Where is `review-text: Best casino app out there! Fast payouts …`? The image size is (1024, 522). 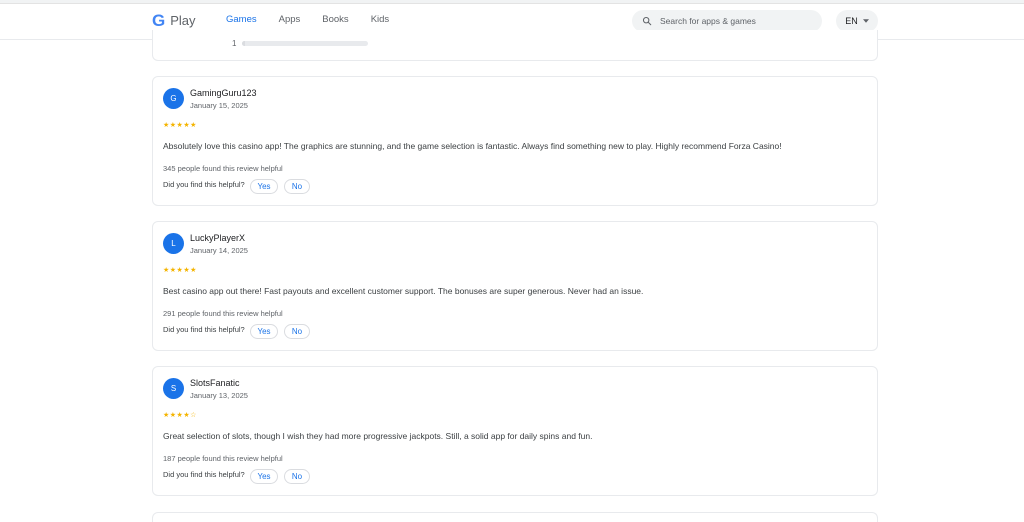
review-text: Best casino app out there! Fast payouts … is located at coordinates (403, 291).